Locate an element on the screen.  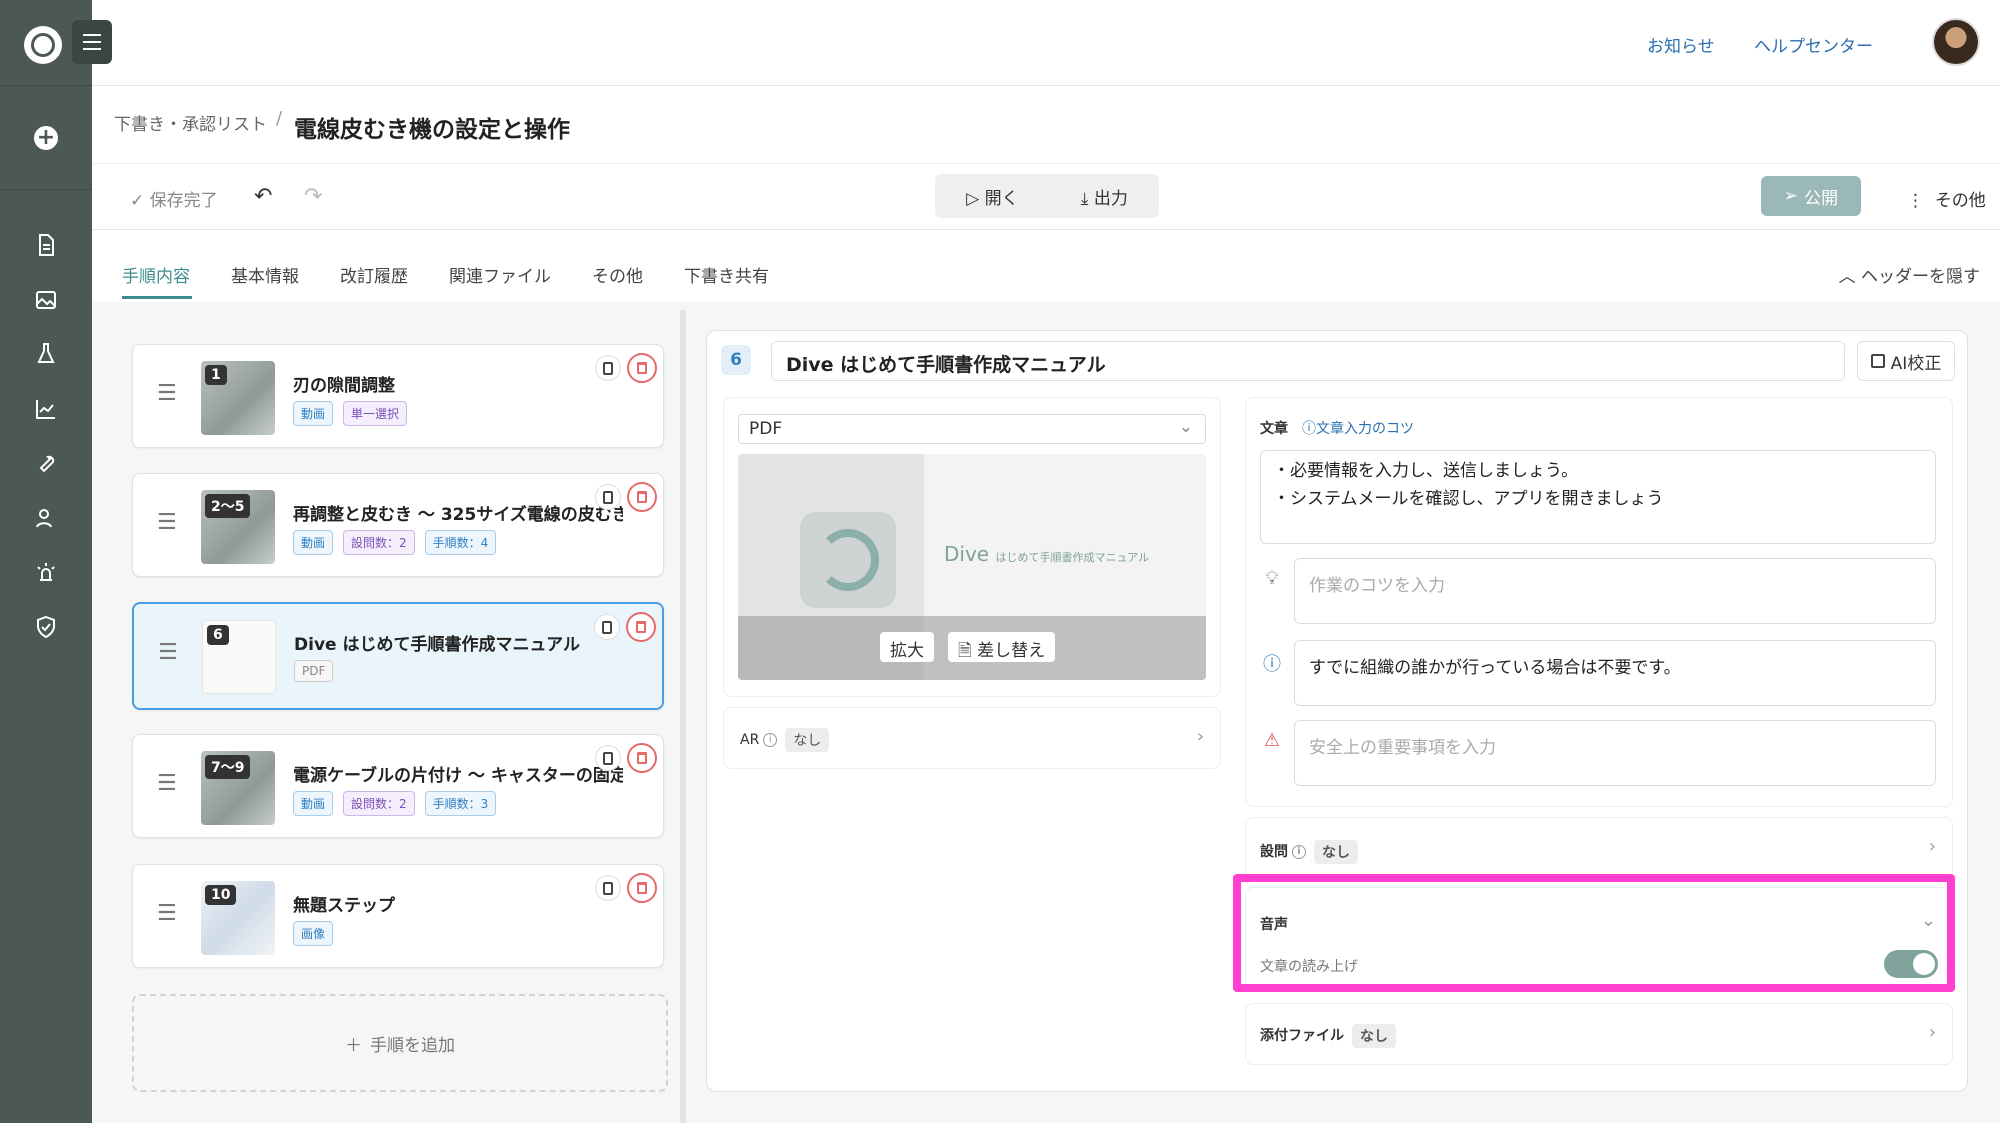
tab-other: その他 is located at coordinates (617, 274).